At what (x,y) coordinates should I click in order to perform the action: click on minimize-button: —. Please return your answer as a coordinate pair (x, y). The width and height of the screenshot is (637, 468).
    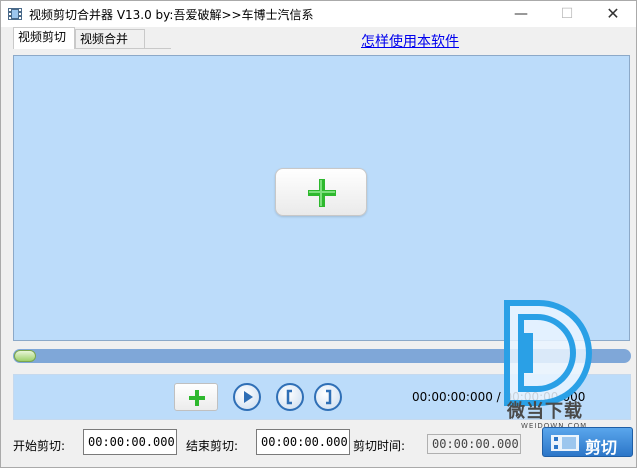
    Looking at the image, I should click on (521, 14).